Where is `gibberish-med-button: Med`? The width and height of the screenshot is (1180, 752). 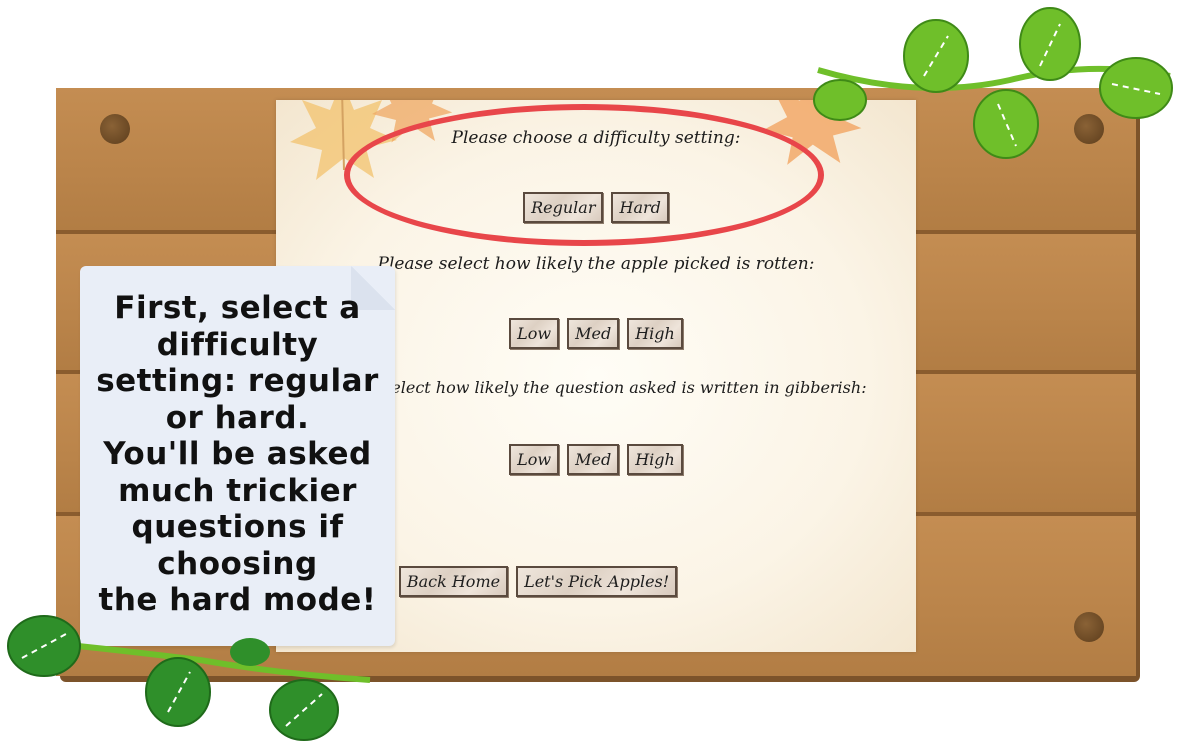 gibberish-med-button: Med is located at coordinates (593, 459).